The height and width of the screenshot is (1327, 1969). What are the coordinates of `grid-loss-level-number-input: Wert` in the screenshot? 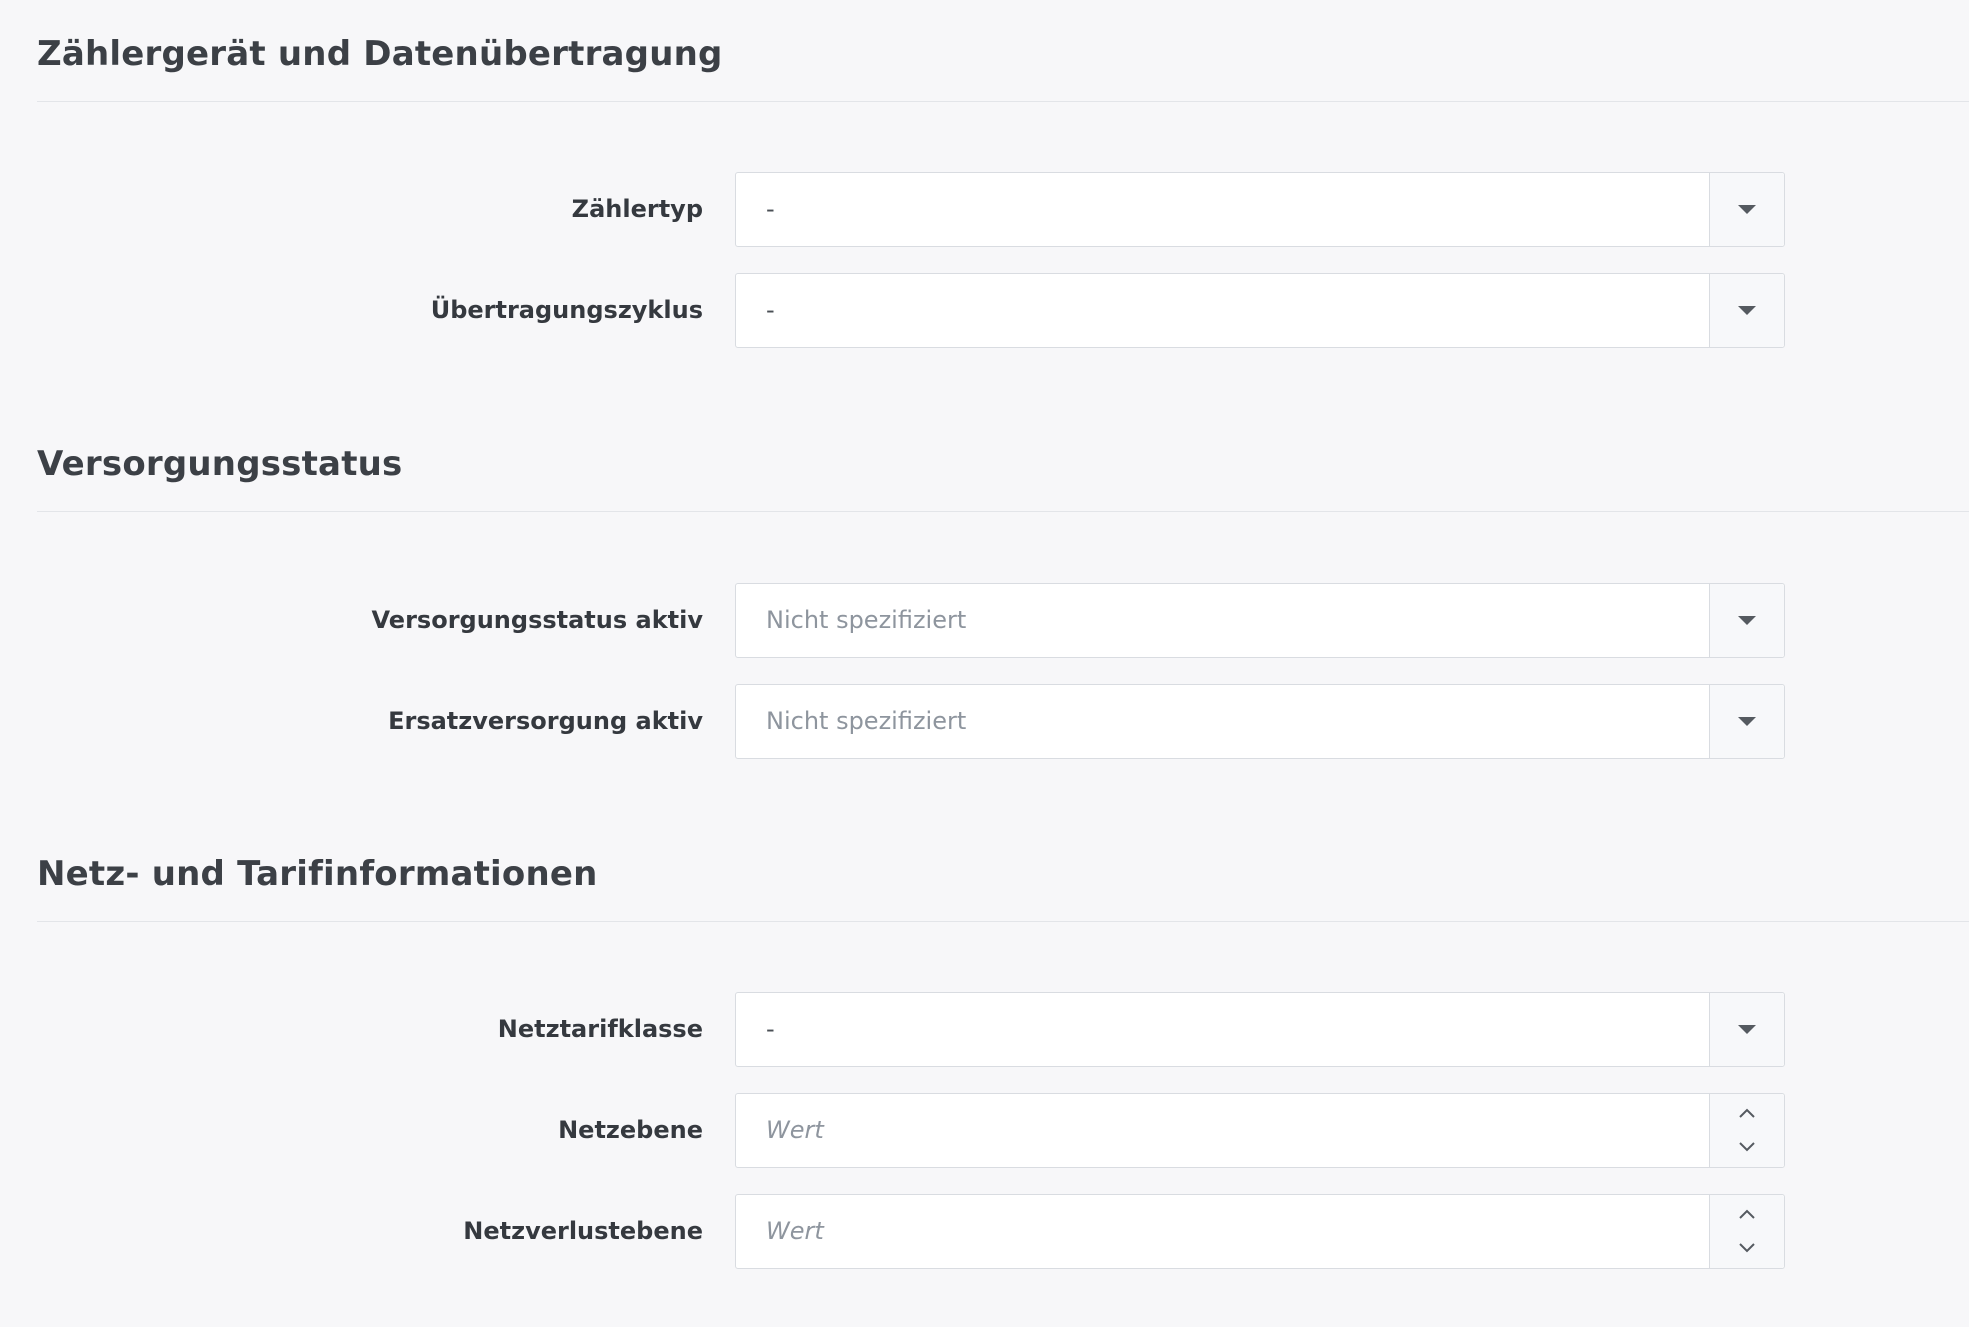 It's located at (1260, 1231).